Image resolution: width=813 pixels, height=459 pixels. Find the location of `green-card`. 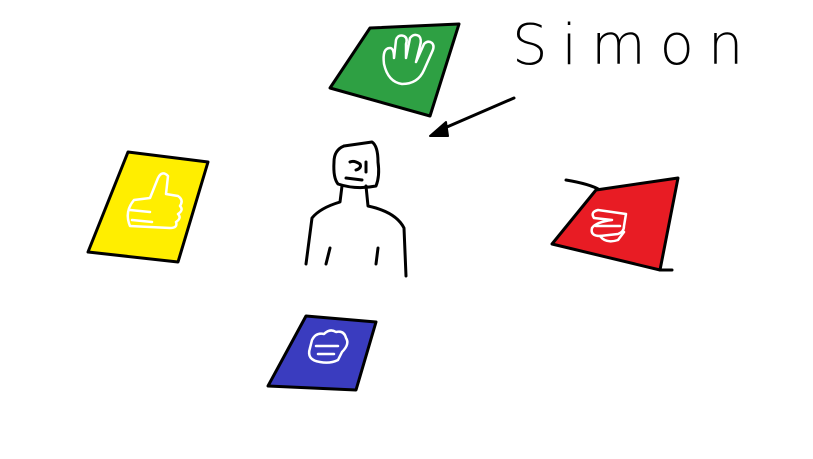

green-card is located at coordinates (394, 70).